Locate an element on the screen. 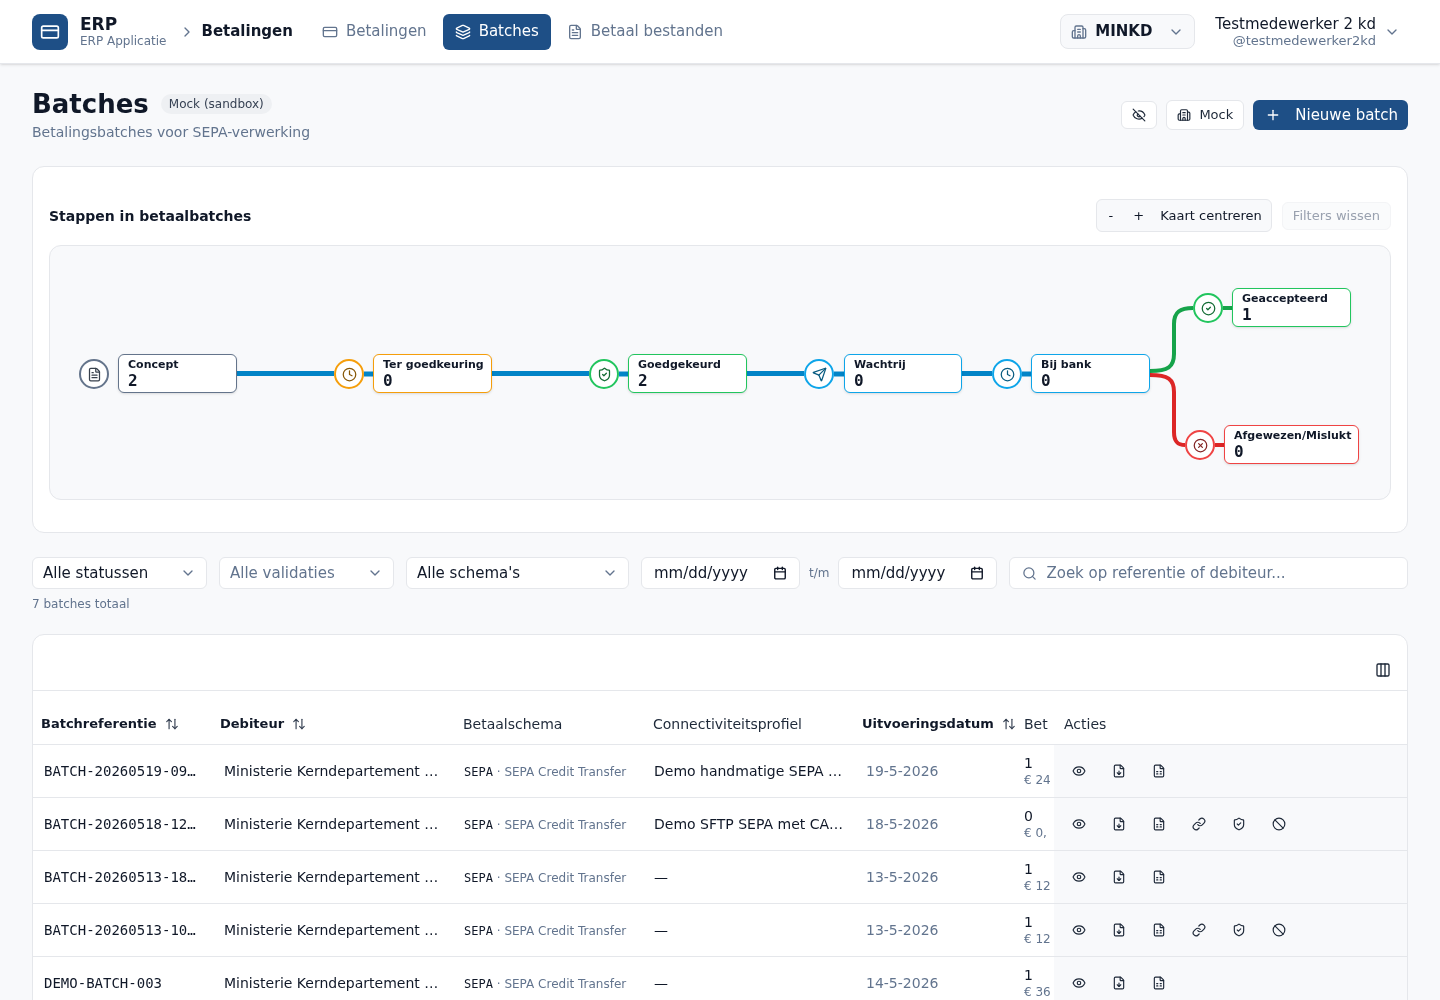 This screenshot has width=1440, height=1000. column-header: Betaalschema is located at coordinates (513, 723).